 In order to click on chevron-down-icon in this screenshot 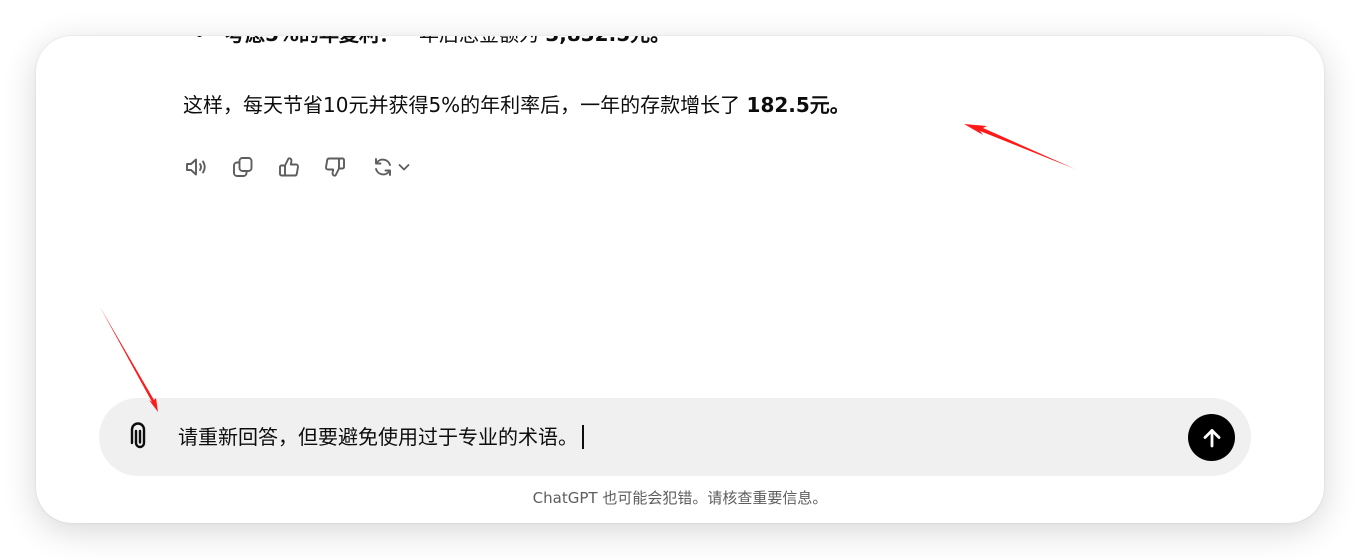, I will do `click(404, 167)`.